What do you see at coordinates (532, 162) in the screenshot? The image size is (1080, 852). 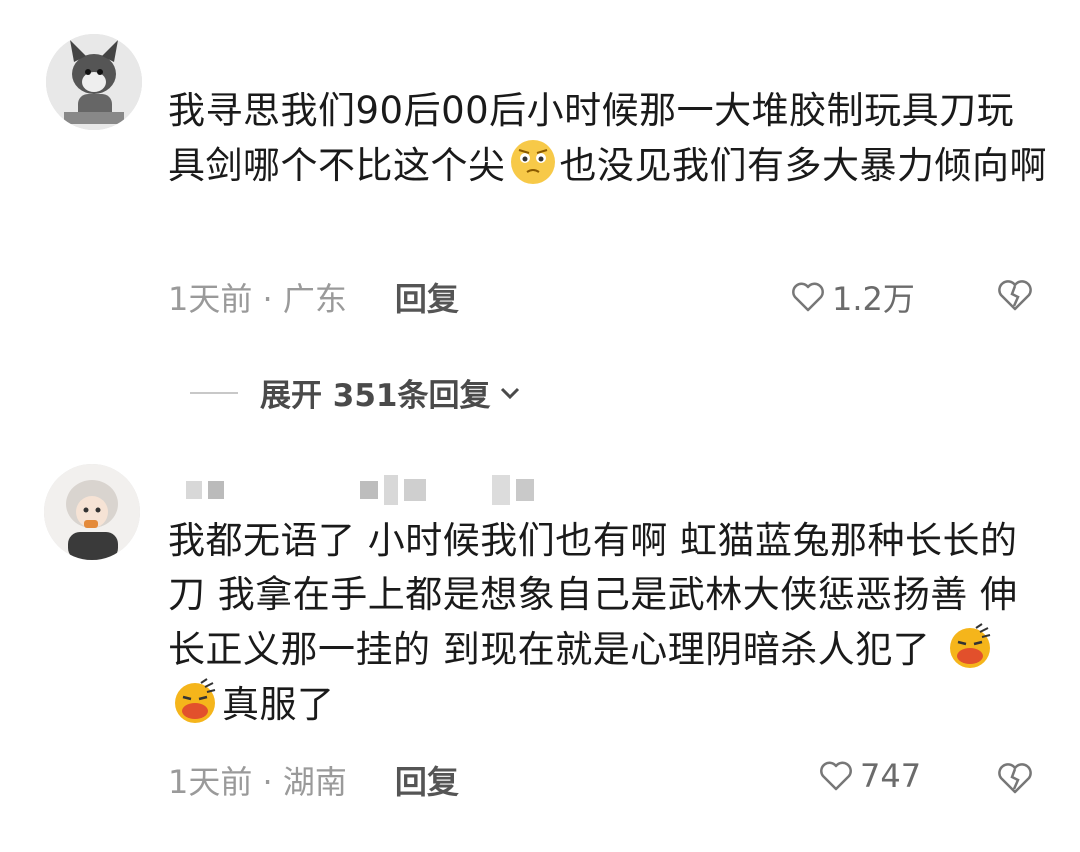 I see `pleading-face-emoji-icon` at bounding box center [532, 162].